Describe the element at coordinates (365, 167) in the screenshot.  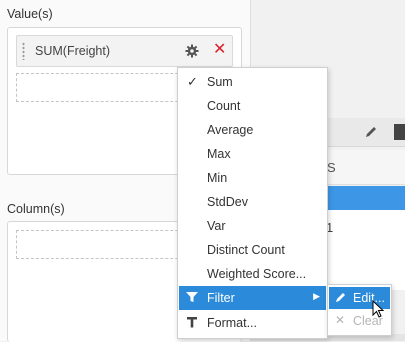
I see `grid-header-row` at that location.